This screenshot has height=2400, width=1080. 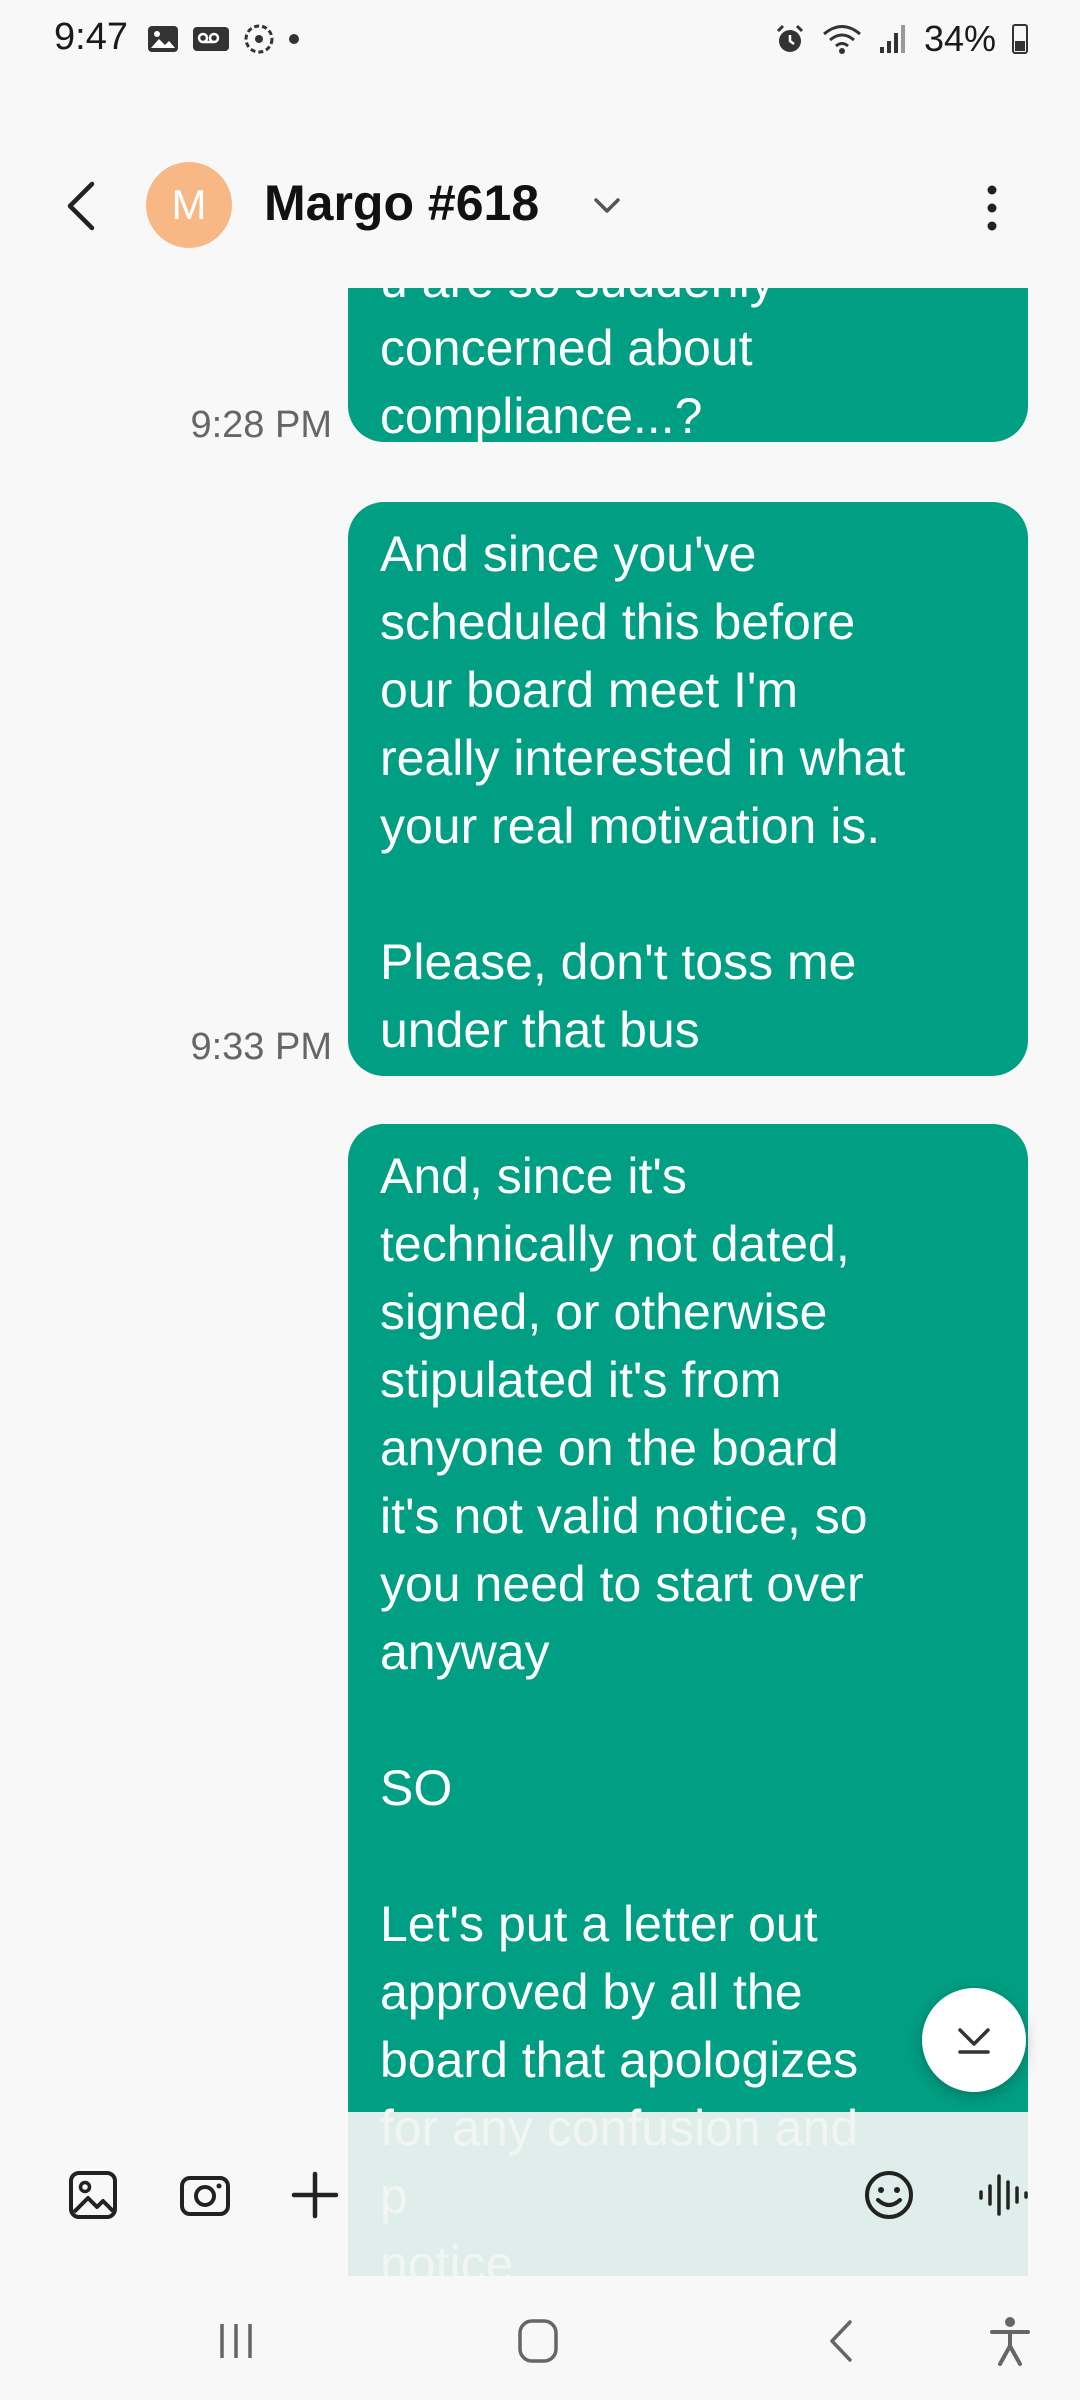 I want to click on message-time: 9:28 PM, so click(x=261, y=425).